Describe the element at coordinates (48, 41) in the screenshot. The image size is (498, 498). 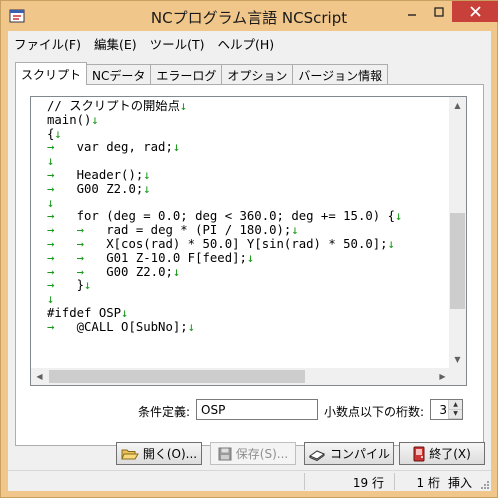
I see `menu-file: ファイル(F)` at that location.